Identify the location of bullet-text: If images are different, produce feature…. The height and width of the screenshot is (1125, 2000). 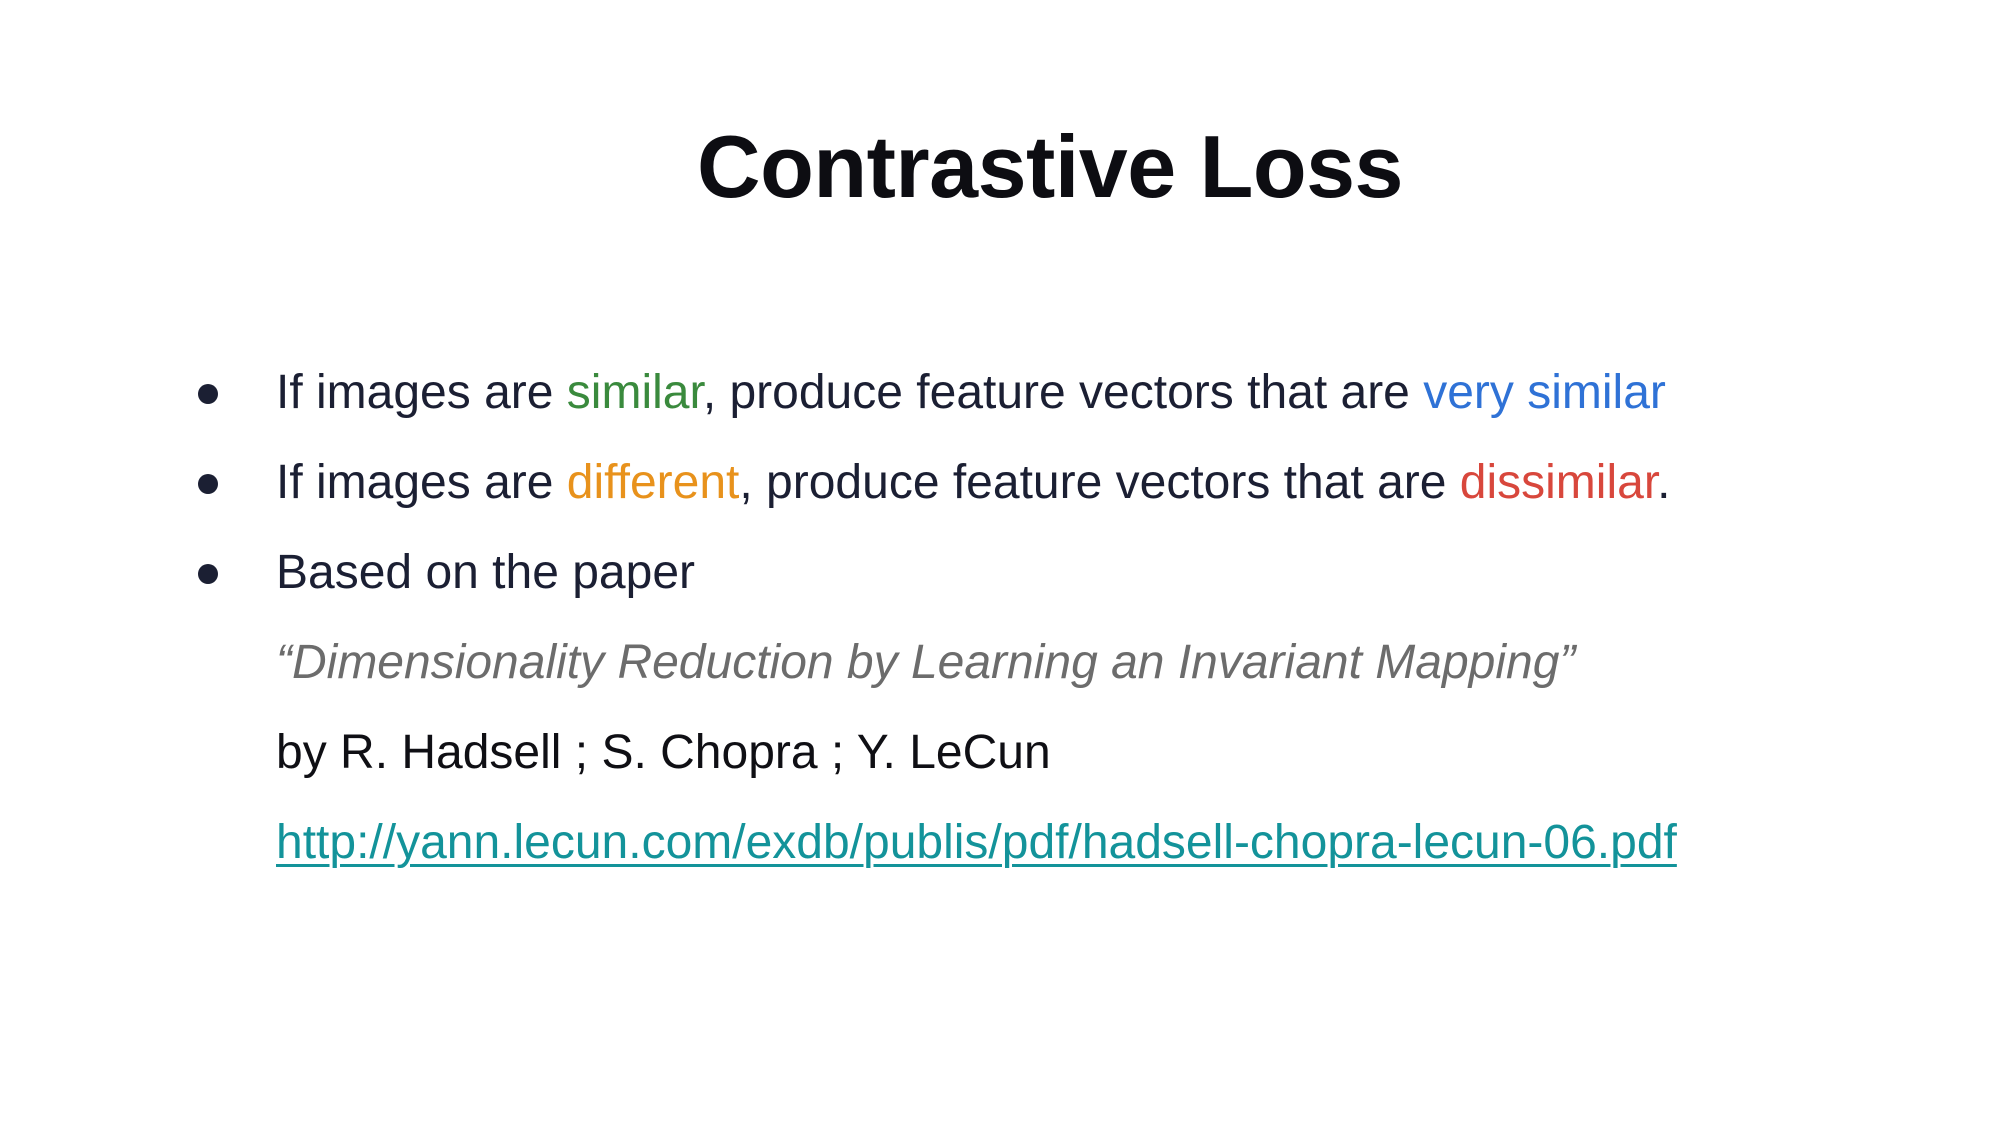
(973, 483).